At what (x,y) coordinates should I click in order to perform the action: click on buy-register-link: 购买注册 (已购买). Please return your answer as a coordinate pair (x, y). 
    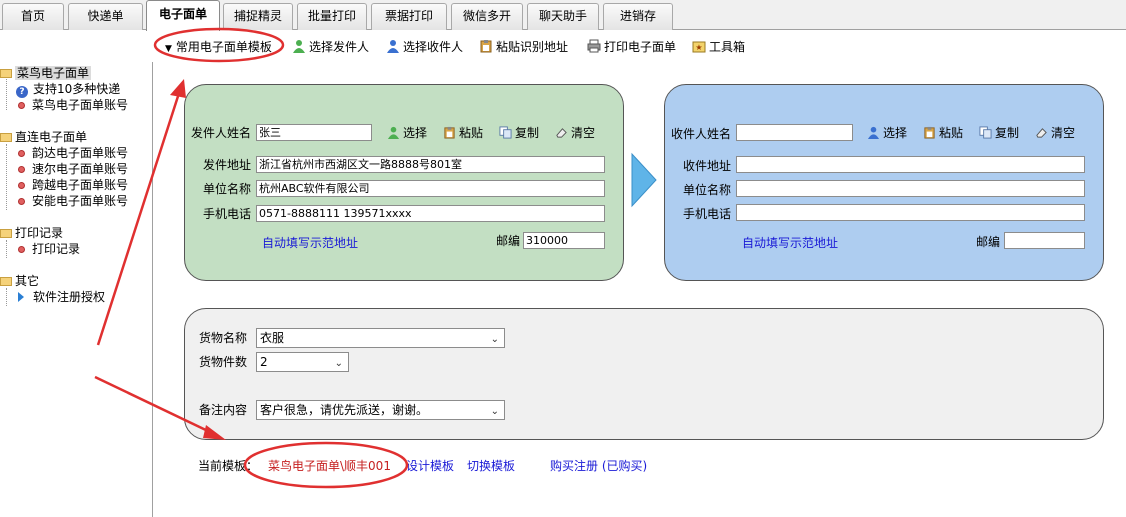
    Looking at the image, I should click on (598, 466).